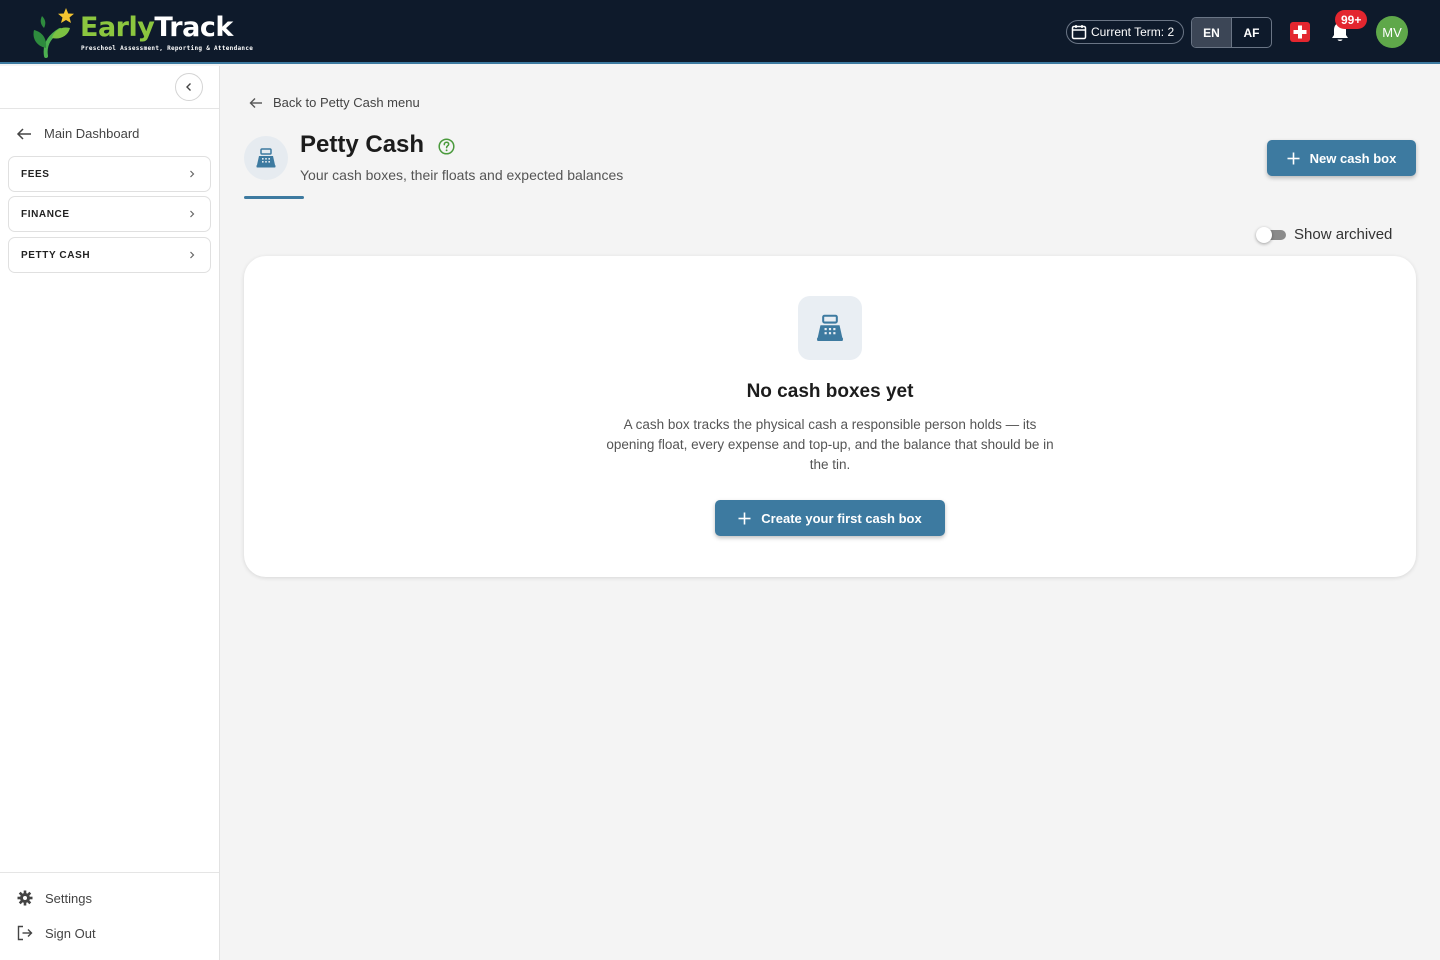  Describe the element at coordinates (109, 108) in the screenshot. I see `sidebar-divider` at that location.